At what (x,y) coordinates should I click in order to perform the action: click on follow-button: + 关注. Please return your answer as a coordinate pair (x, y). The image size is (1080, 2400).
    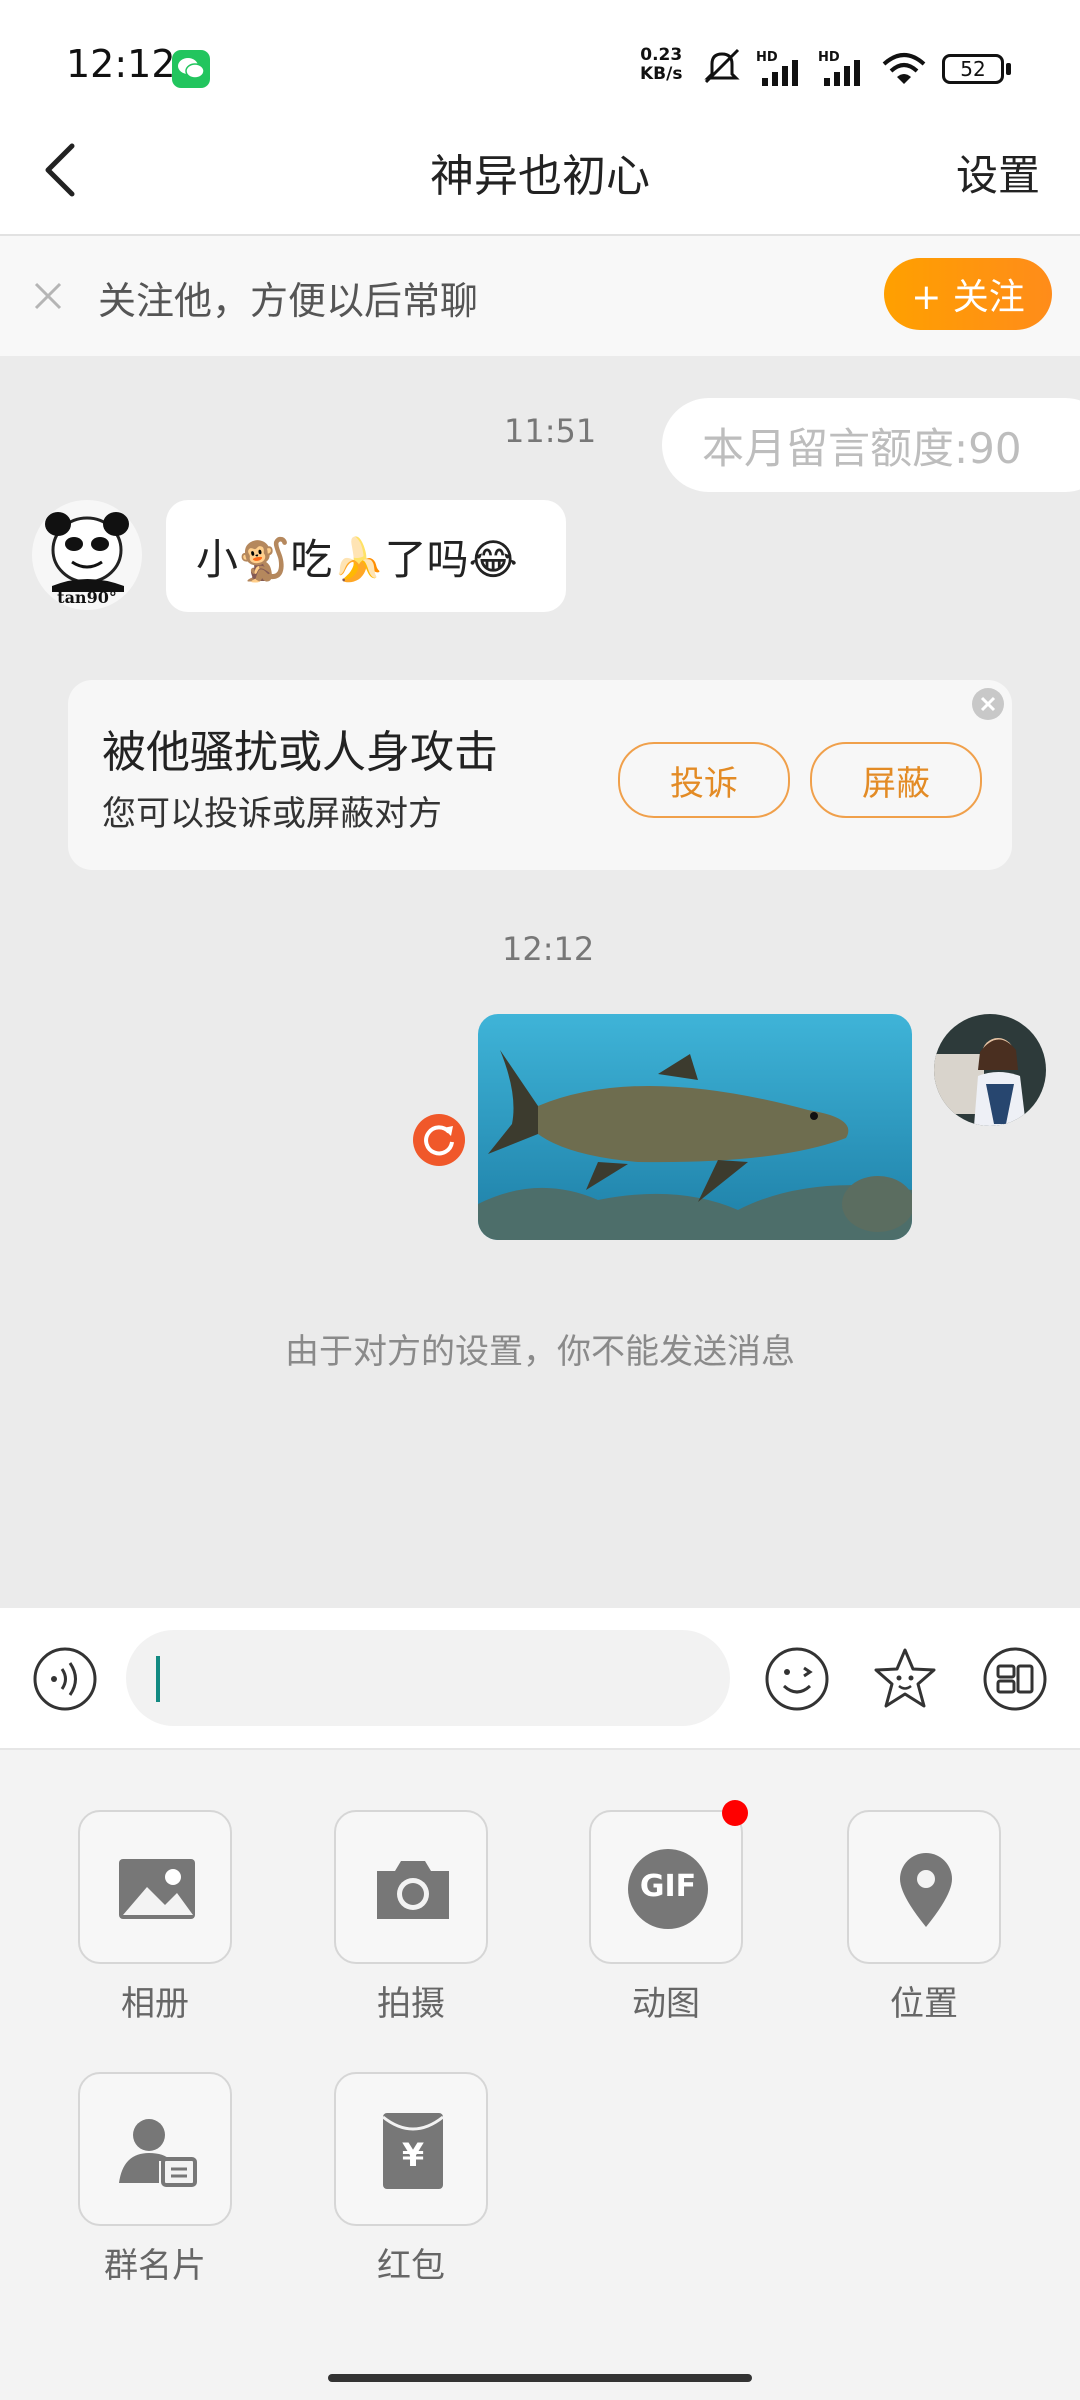
    Looking at the image, I should click on (968, 294).